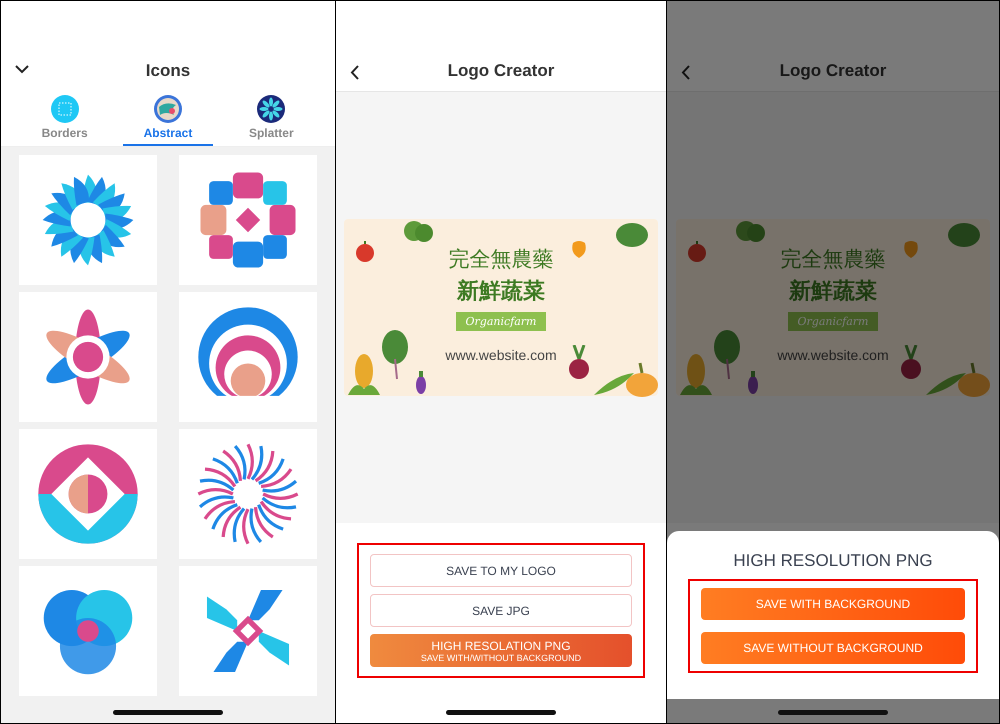  I want to click on abstract-pattern-icon, so click(168, 109).